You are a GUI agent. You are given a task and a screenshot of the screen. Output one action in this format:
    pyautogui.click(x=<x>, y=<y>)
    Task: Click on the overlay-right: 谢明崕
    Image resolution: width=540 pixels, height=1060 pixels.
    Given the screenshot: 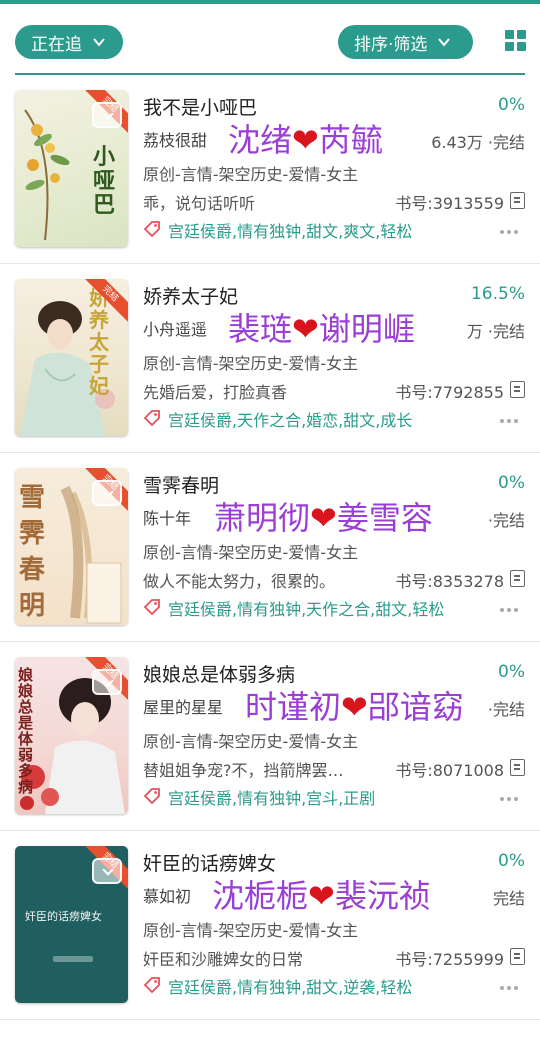 What is the action you would take?
    pyautogui.click(x=366, y=329)
    